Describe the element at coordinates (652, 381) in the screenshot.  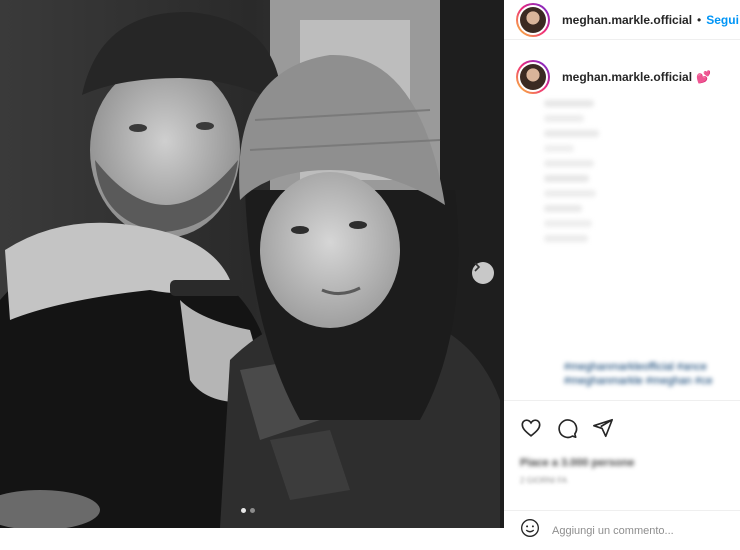
I see `hashtag-line: #meghanmarkle #meghan #ce` at that location.